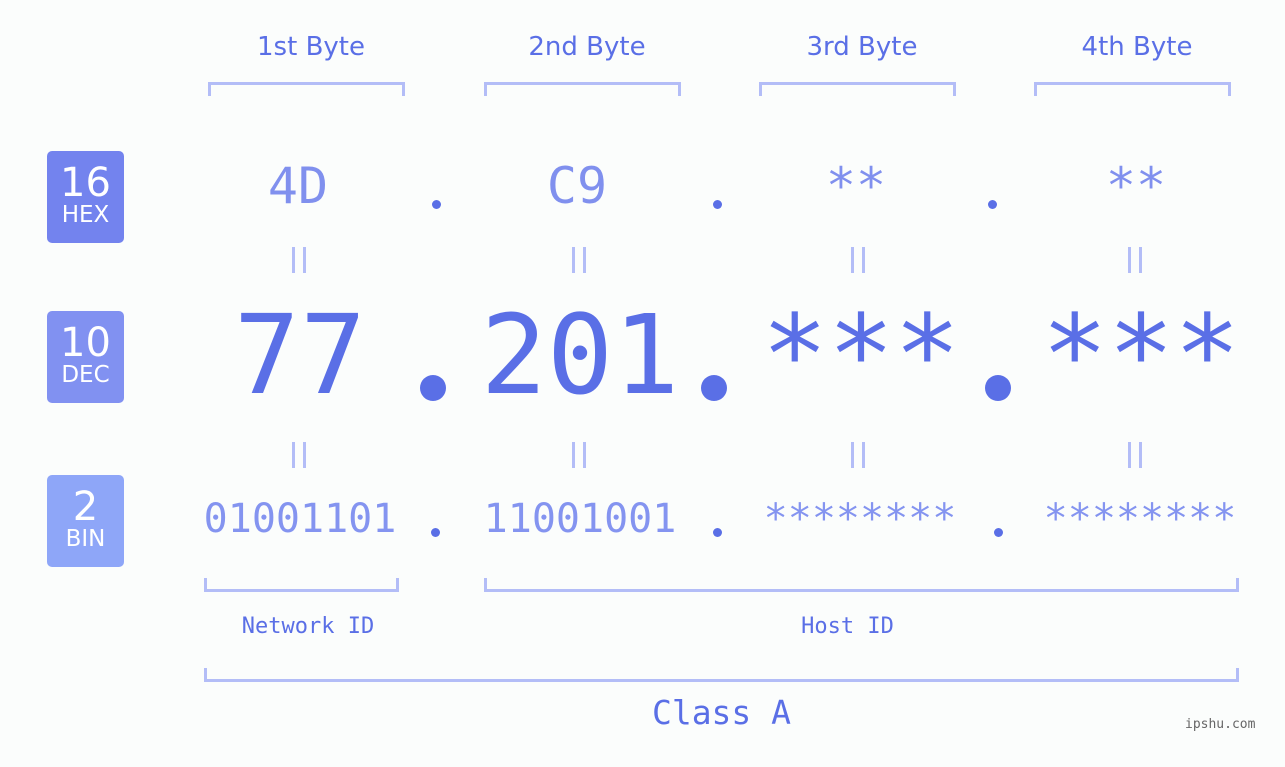  I want to click on byte-header-3: 3rd Byte, so click(862, 47).